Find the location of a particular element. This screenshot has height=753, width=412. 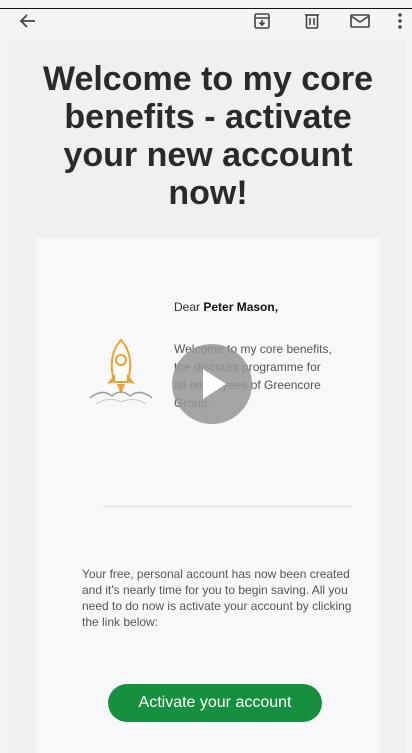

archive-button is located at coordinates (262, 21).